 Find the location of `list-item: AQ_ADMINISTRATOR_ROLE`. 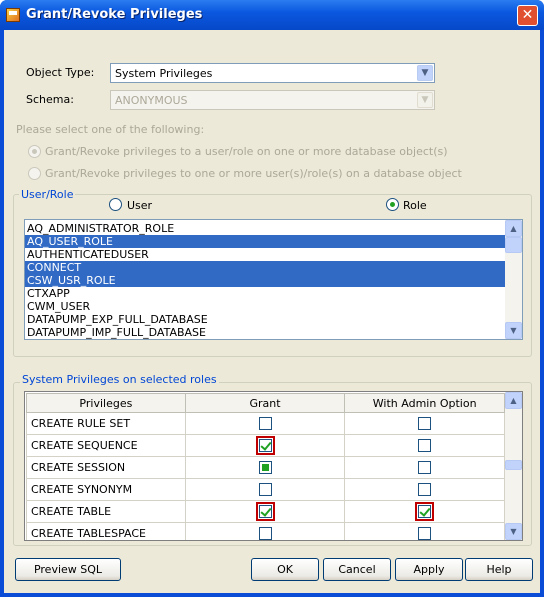

list-item: AQ_ADMINISTRATOR_ROLE is located at coordinates (265, 228).